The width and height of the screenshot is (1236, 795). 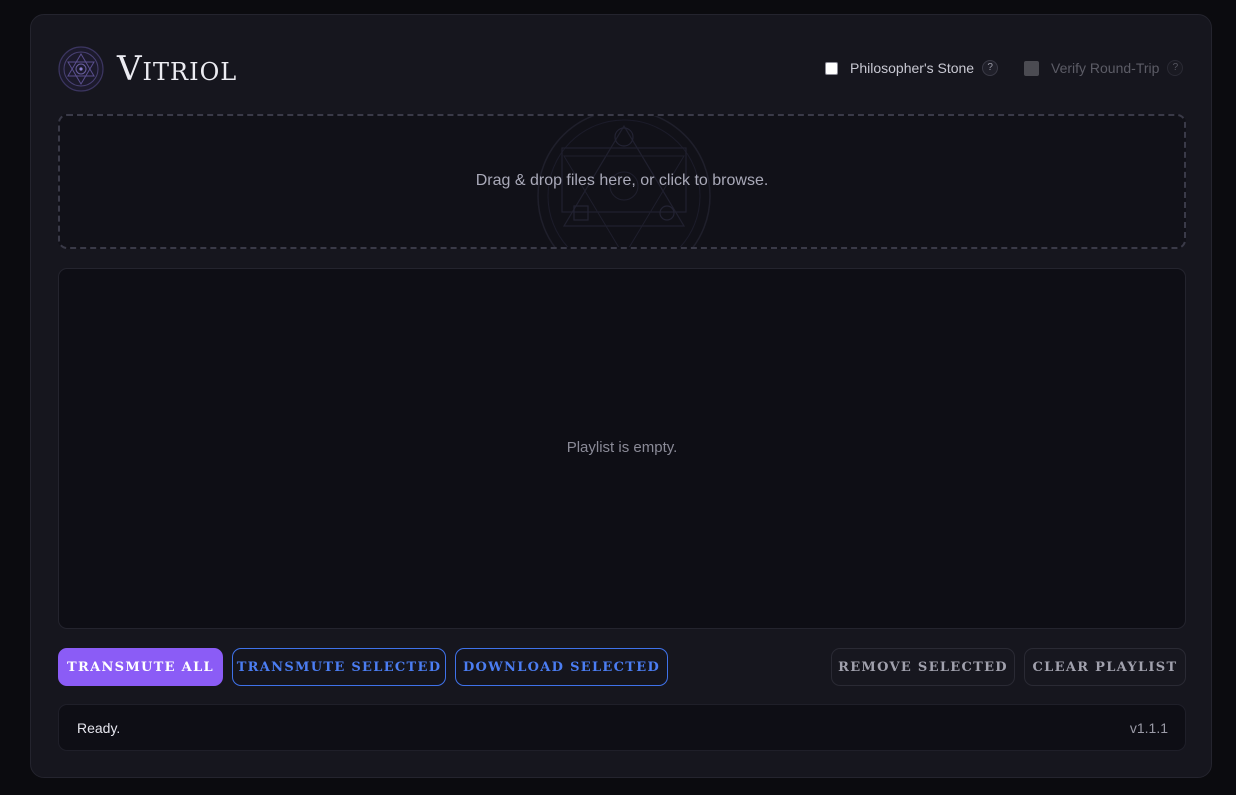 I want to click on status-text: Ready., so click(x=99, y=728).